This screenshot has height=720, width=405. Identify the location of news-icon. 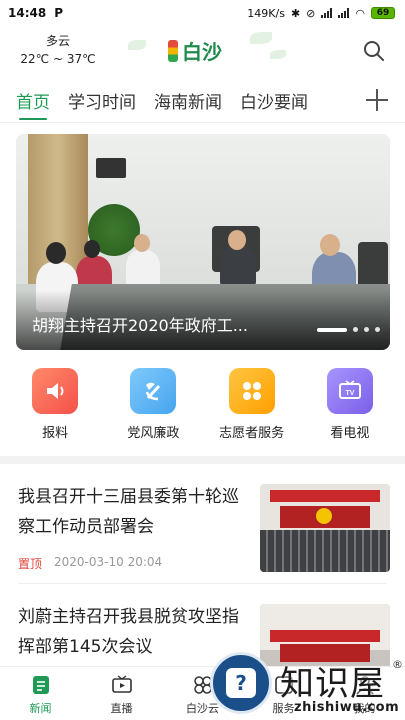
(40, 685).